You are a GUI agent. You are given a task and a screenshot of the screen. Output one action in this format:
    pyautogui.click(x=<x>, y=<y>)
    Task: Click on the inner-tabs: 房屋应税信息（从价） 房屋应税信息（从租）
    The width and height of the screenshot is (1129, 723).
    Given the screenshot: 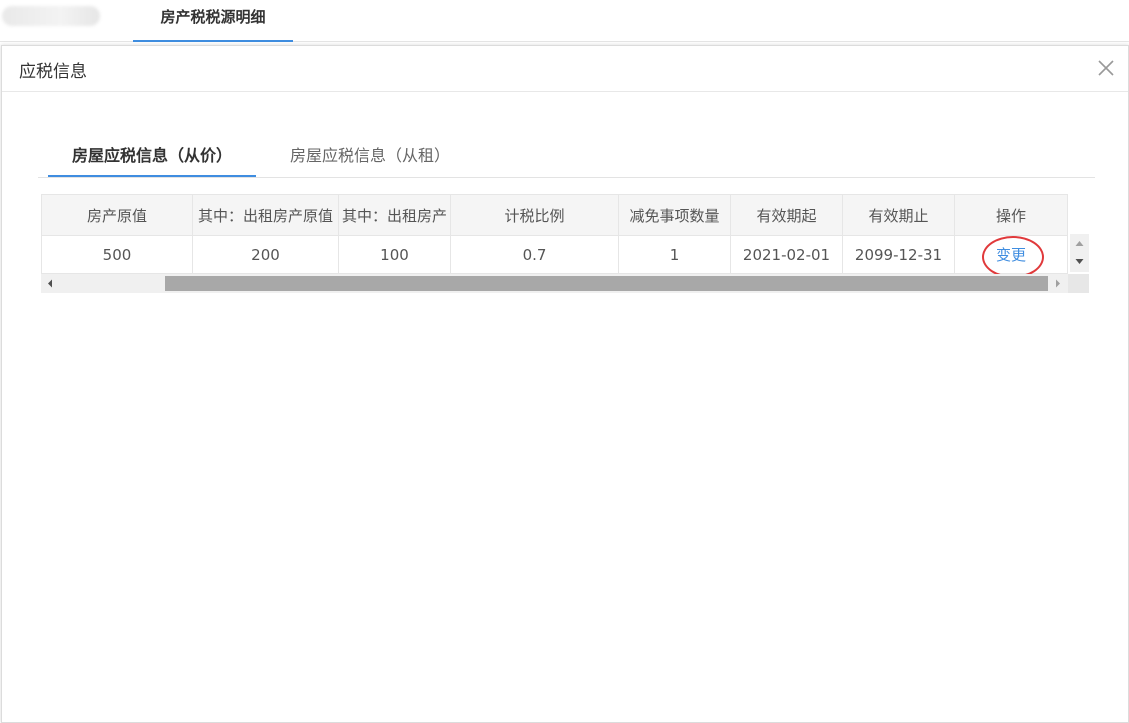 What is the action you would take?
    pyautogui.click(x=566, y=154)
    